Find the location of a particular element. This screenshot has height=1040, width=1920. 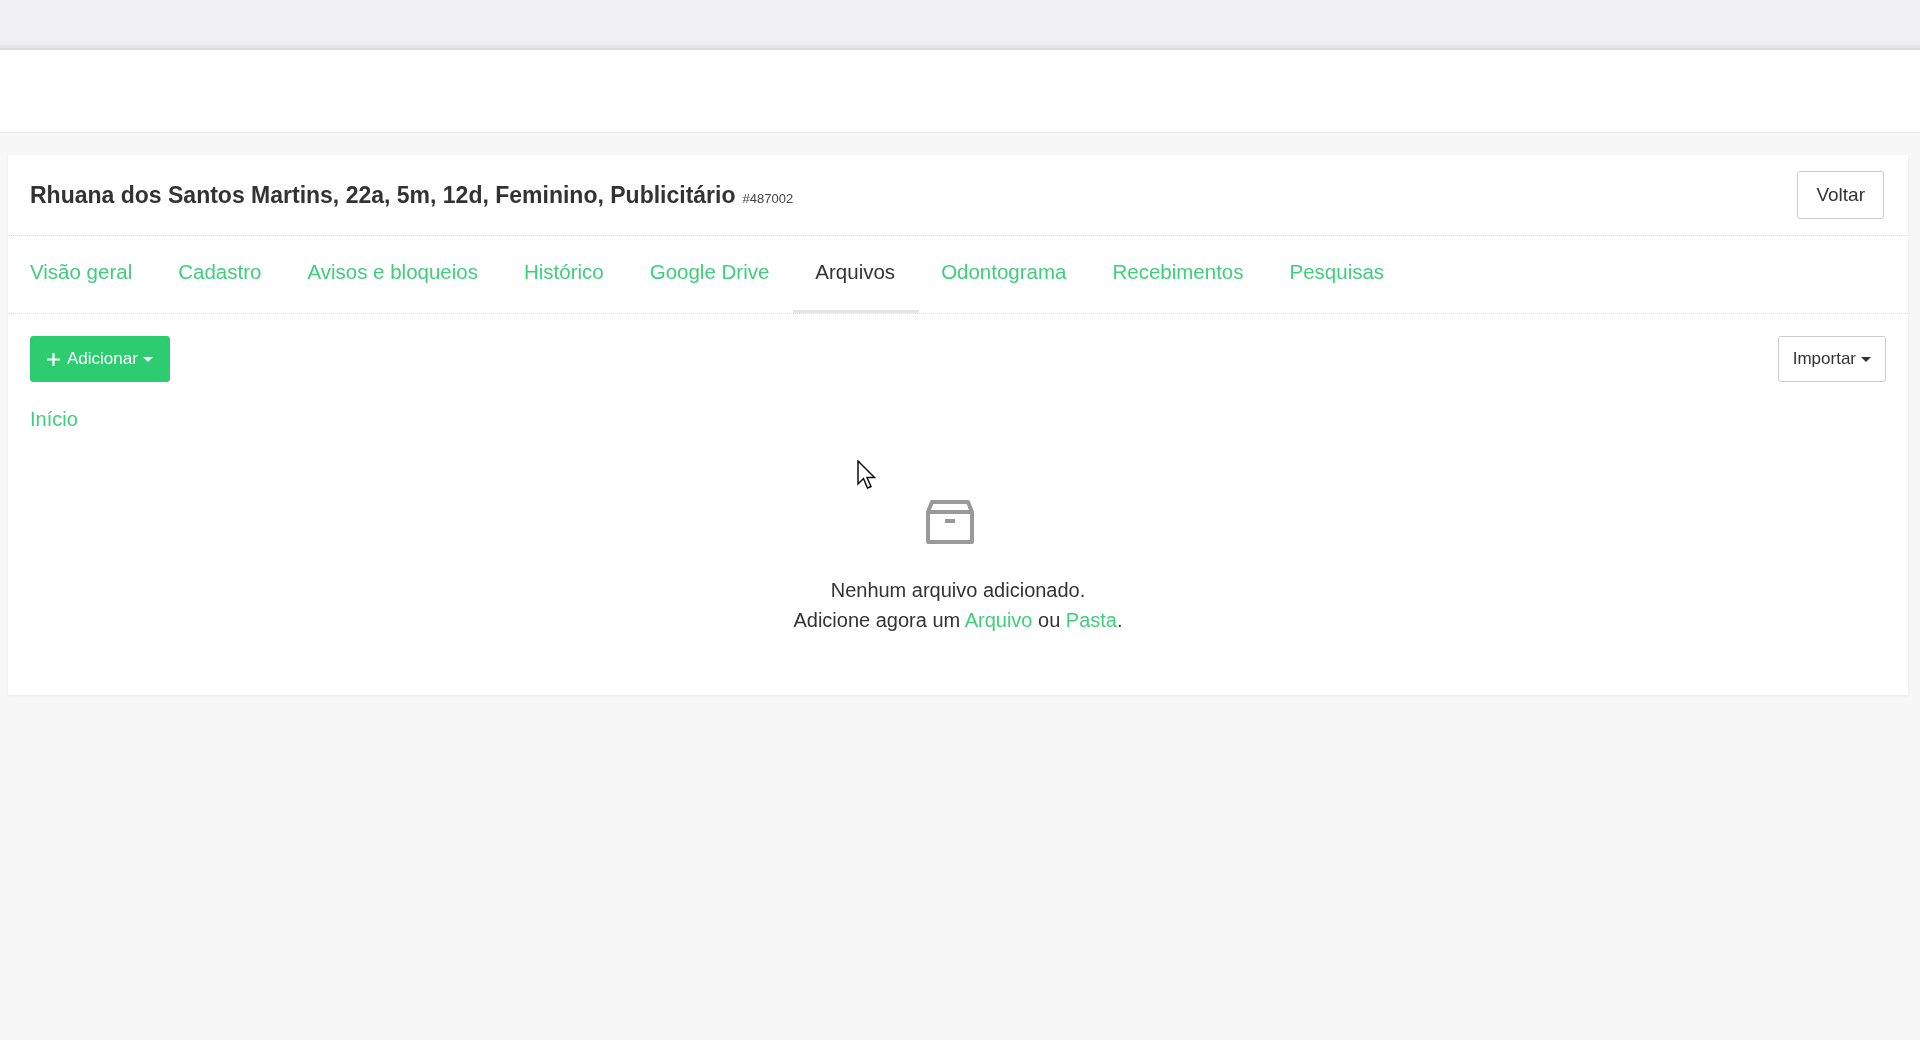

tab: Odontograma is located at coordinates (1005, 274).